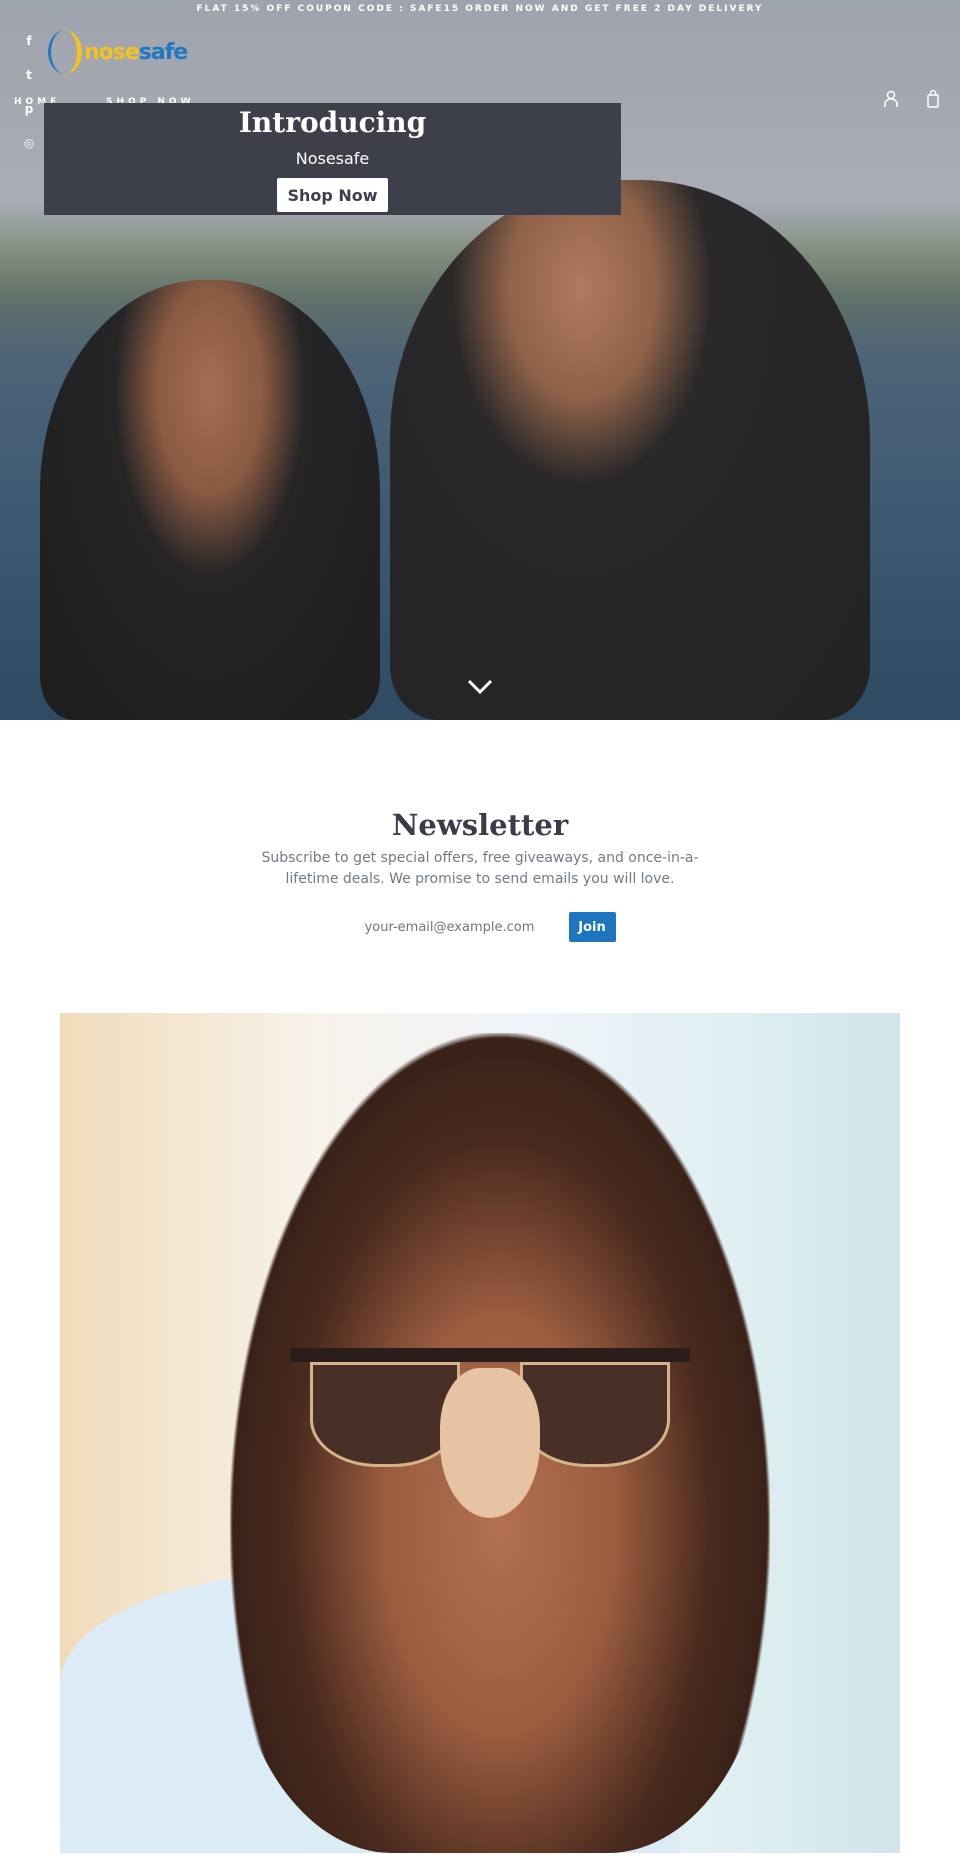 The width and height of the screenshot is (960, 1875). What do you see at coordinates (65, 52) in the screenshot?
I see `logo-mark-icon` at bounding box center [65, 52].